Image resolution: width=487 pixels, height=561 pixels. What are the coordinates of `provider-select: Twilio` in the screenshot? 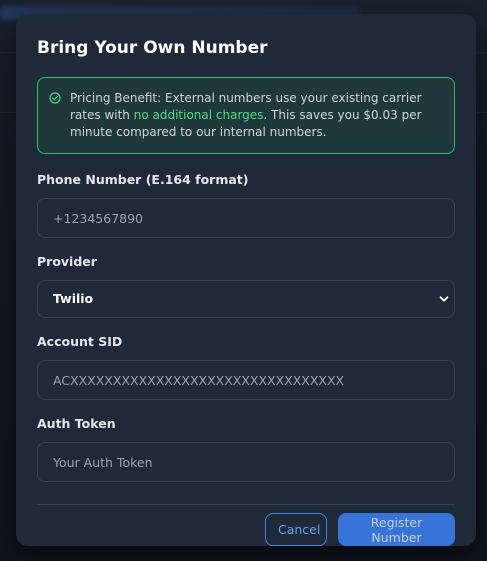 It's located at (246, 299).